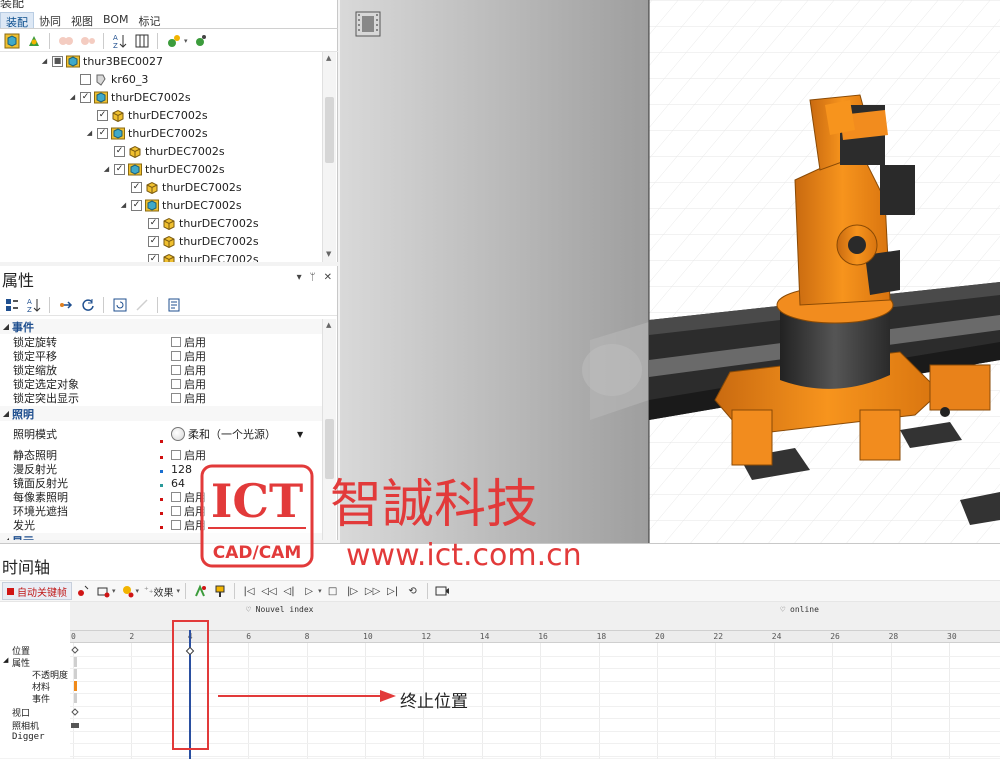  Describe the element at coordinates (57, 61) in the screenshot. I see `visibility-checkbox: ■` at that location.